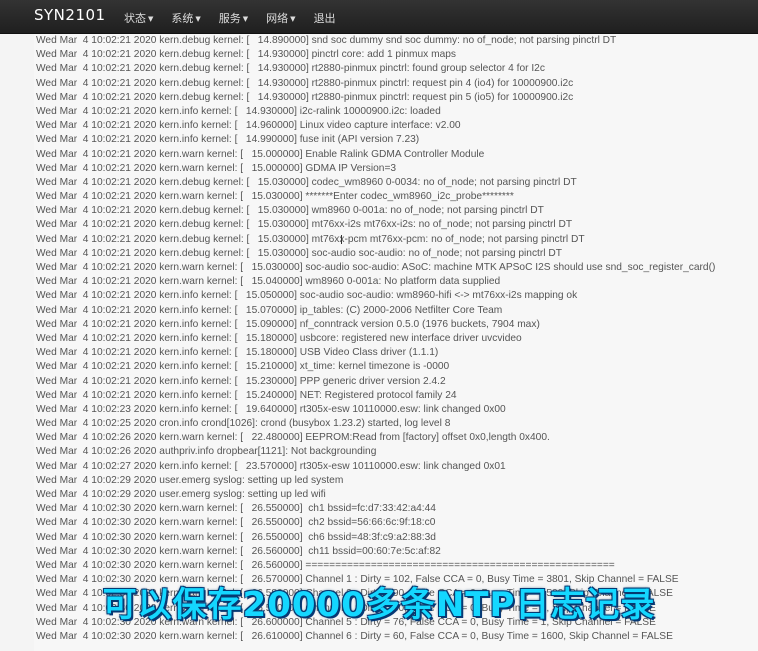 The width and height of the screenshot is (758, 651). What do you see at coordinates (185, 18) in the screenshot?
I see `menu-item-system: 系统 ▼` at bounding box center [185, 18].